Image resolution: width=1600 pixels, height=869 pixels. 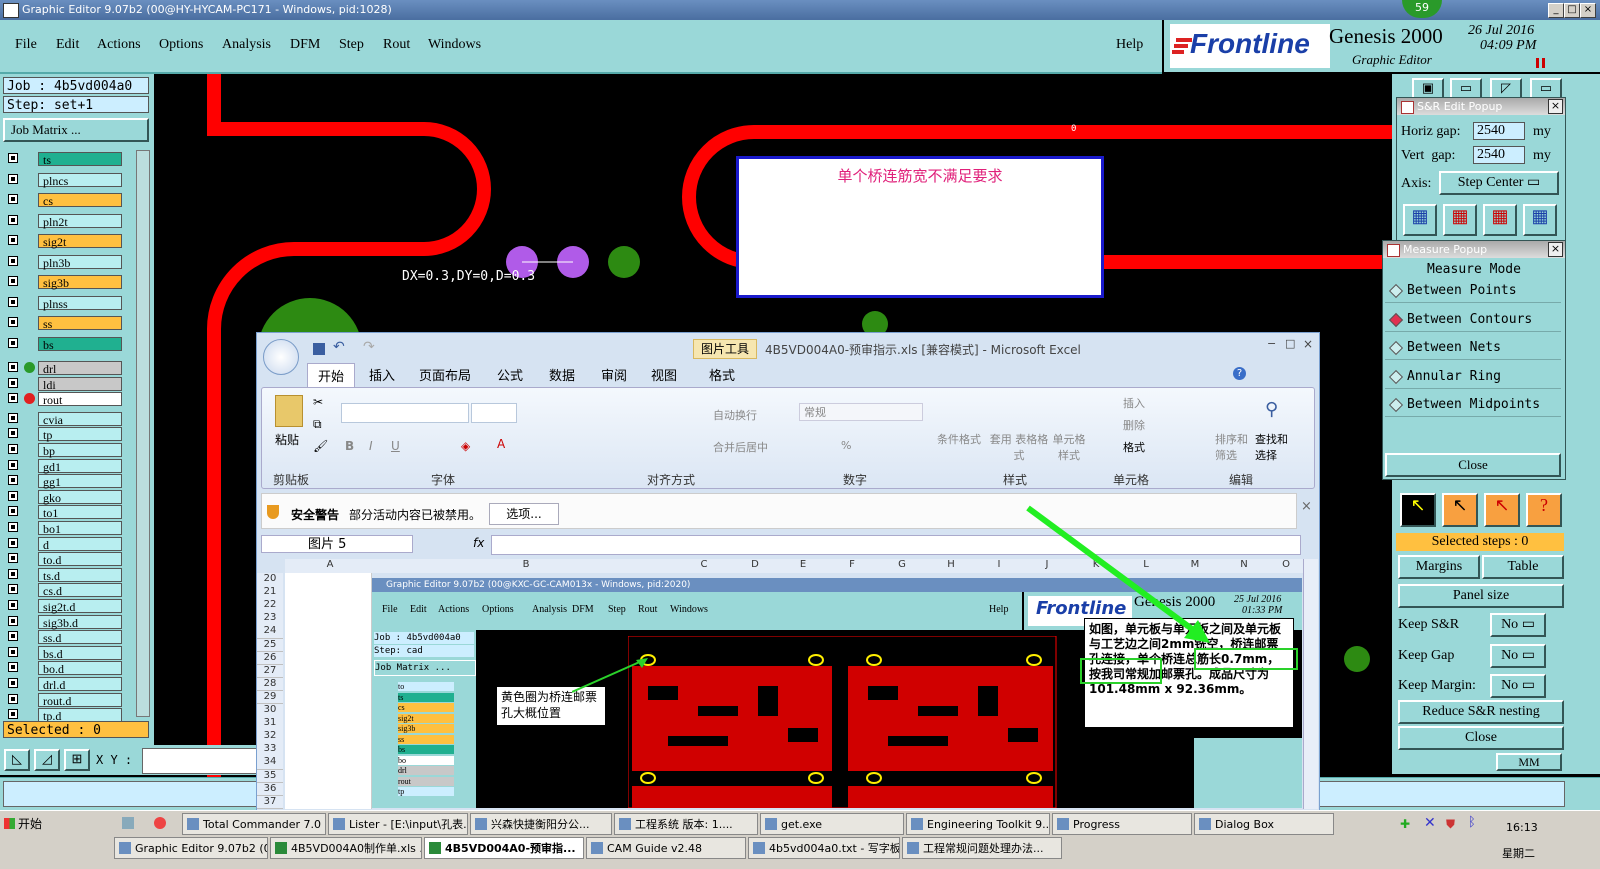 I want to click on menu-actions: Actions, so click(x=119, y=45).